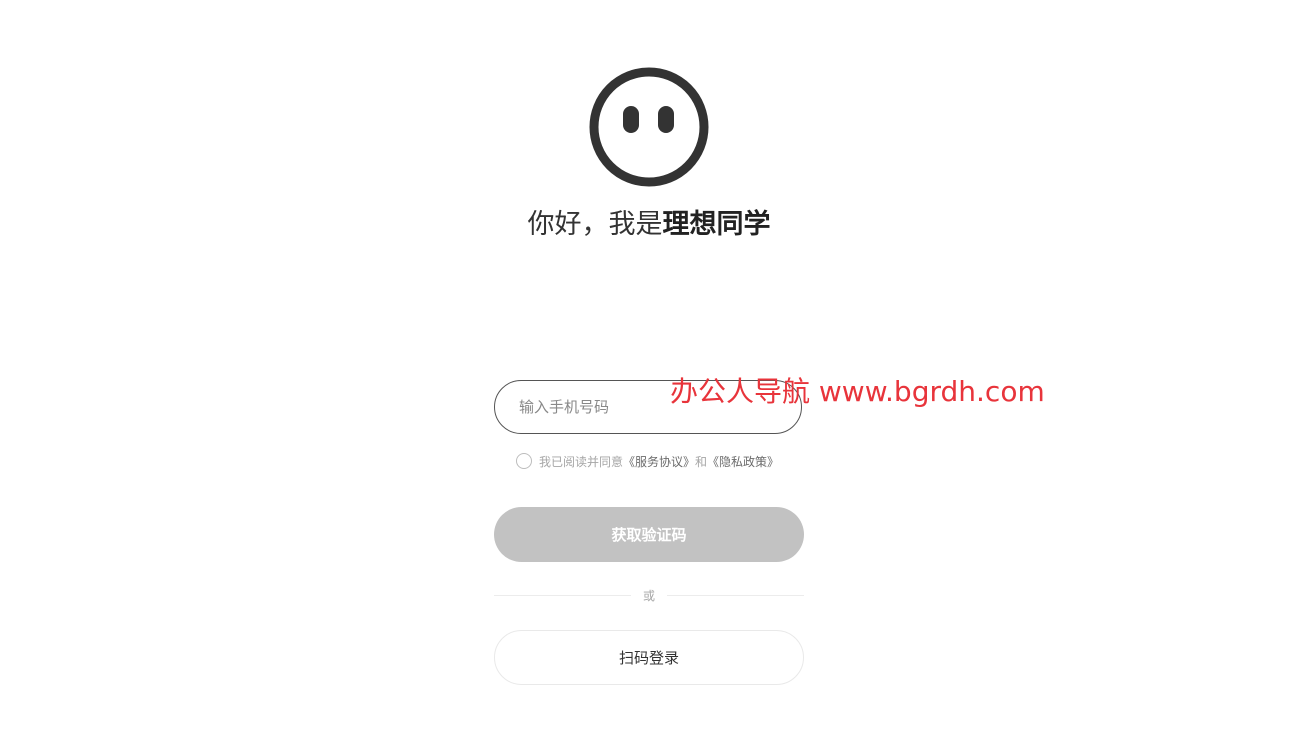  Describe the element at coordinates (562, 595) in the screenshot. I see `divider-line-left` at that location.